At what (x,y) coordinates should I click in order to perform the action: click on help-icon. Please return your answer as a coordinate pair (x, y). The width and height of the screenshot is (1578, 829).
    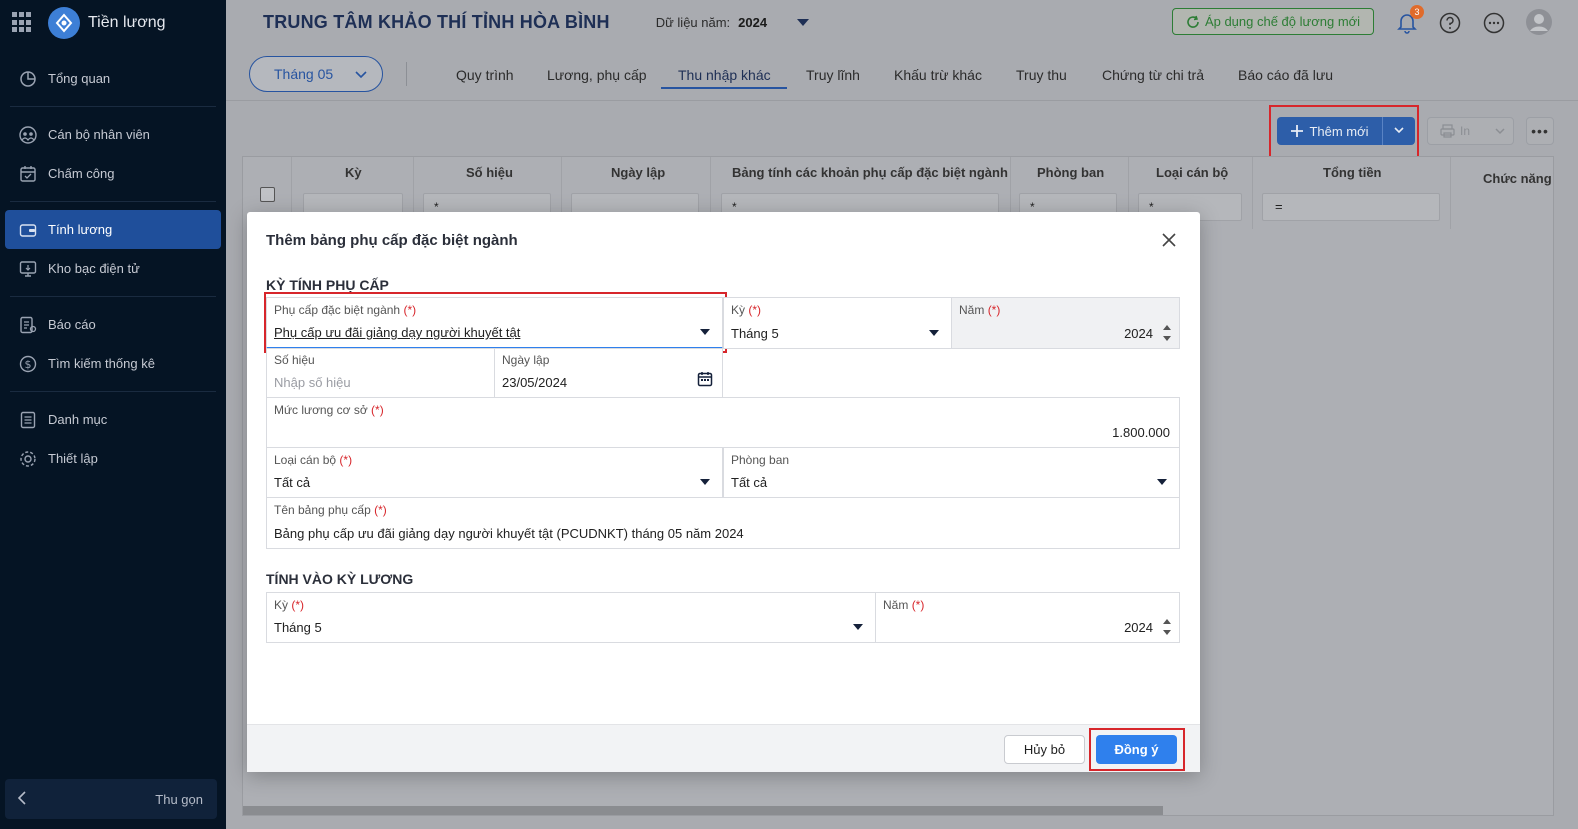
    Looking at the image, I should click on (1449, 22).